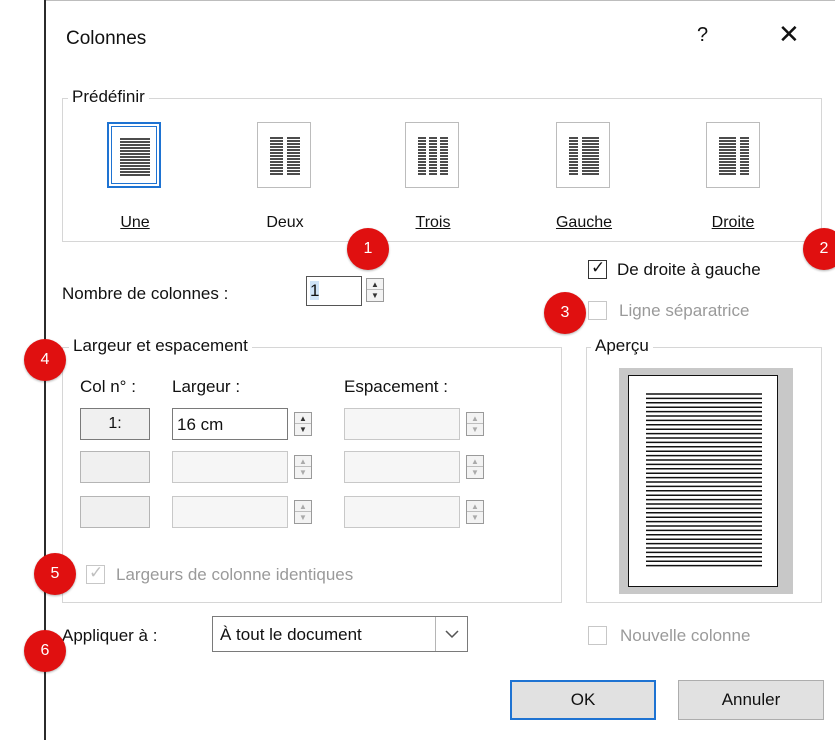 This screenshot has height=740, width=835. What do you see at coordinates (565, 313) in the screenshot?
I see `callout-badge-3: 3` at bounding box center [565, 313].